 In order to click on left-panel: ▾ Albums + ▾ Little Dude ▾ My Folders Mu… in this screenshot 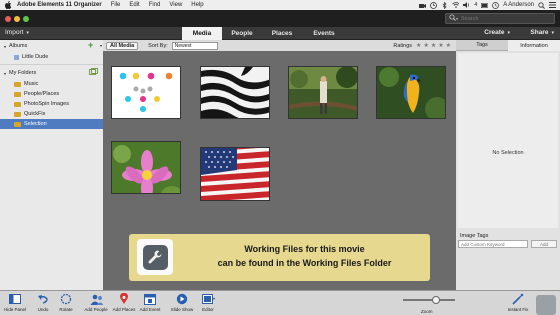, I will do `click(51, 165)`.